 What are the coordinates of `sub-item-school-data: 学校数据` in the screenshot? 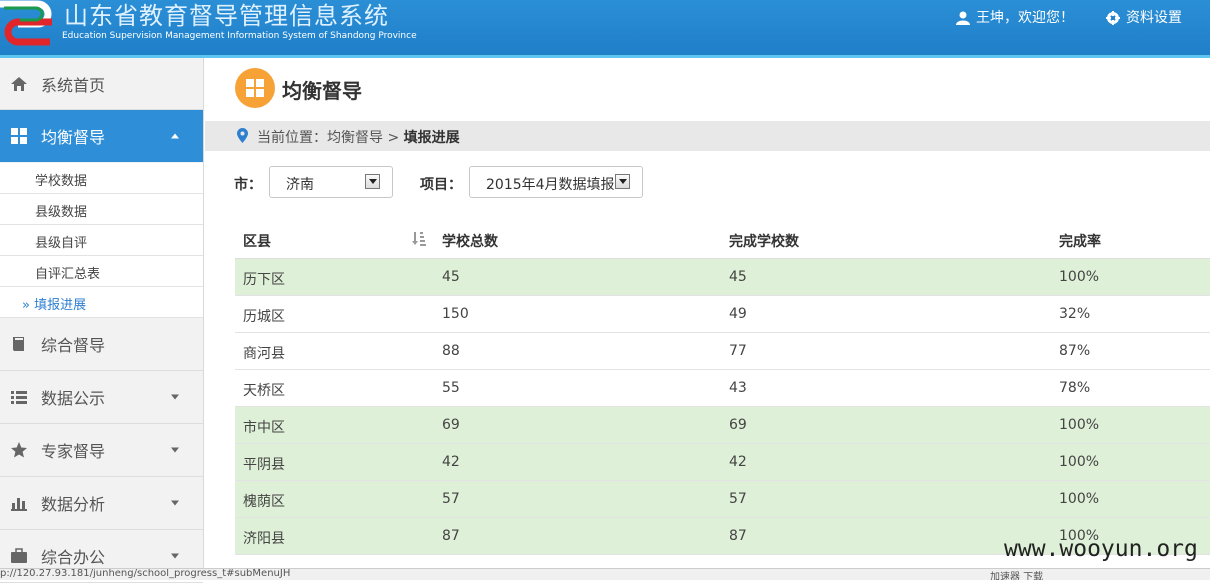 It's located at (101, 178).